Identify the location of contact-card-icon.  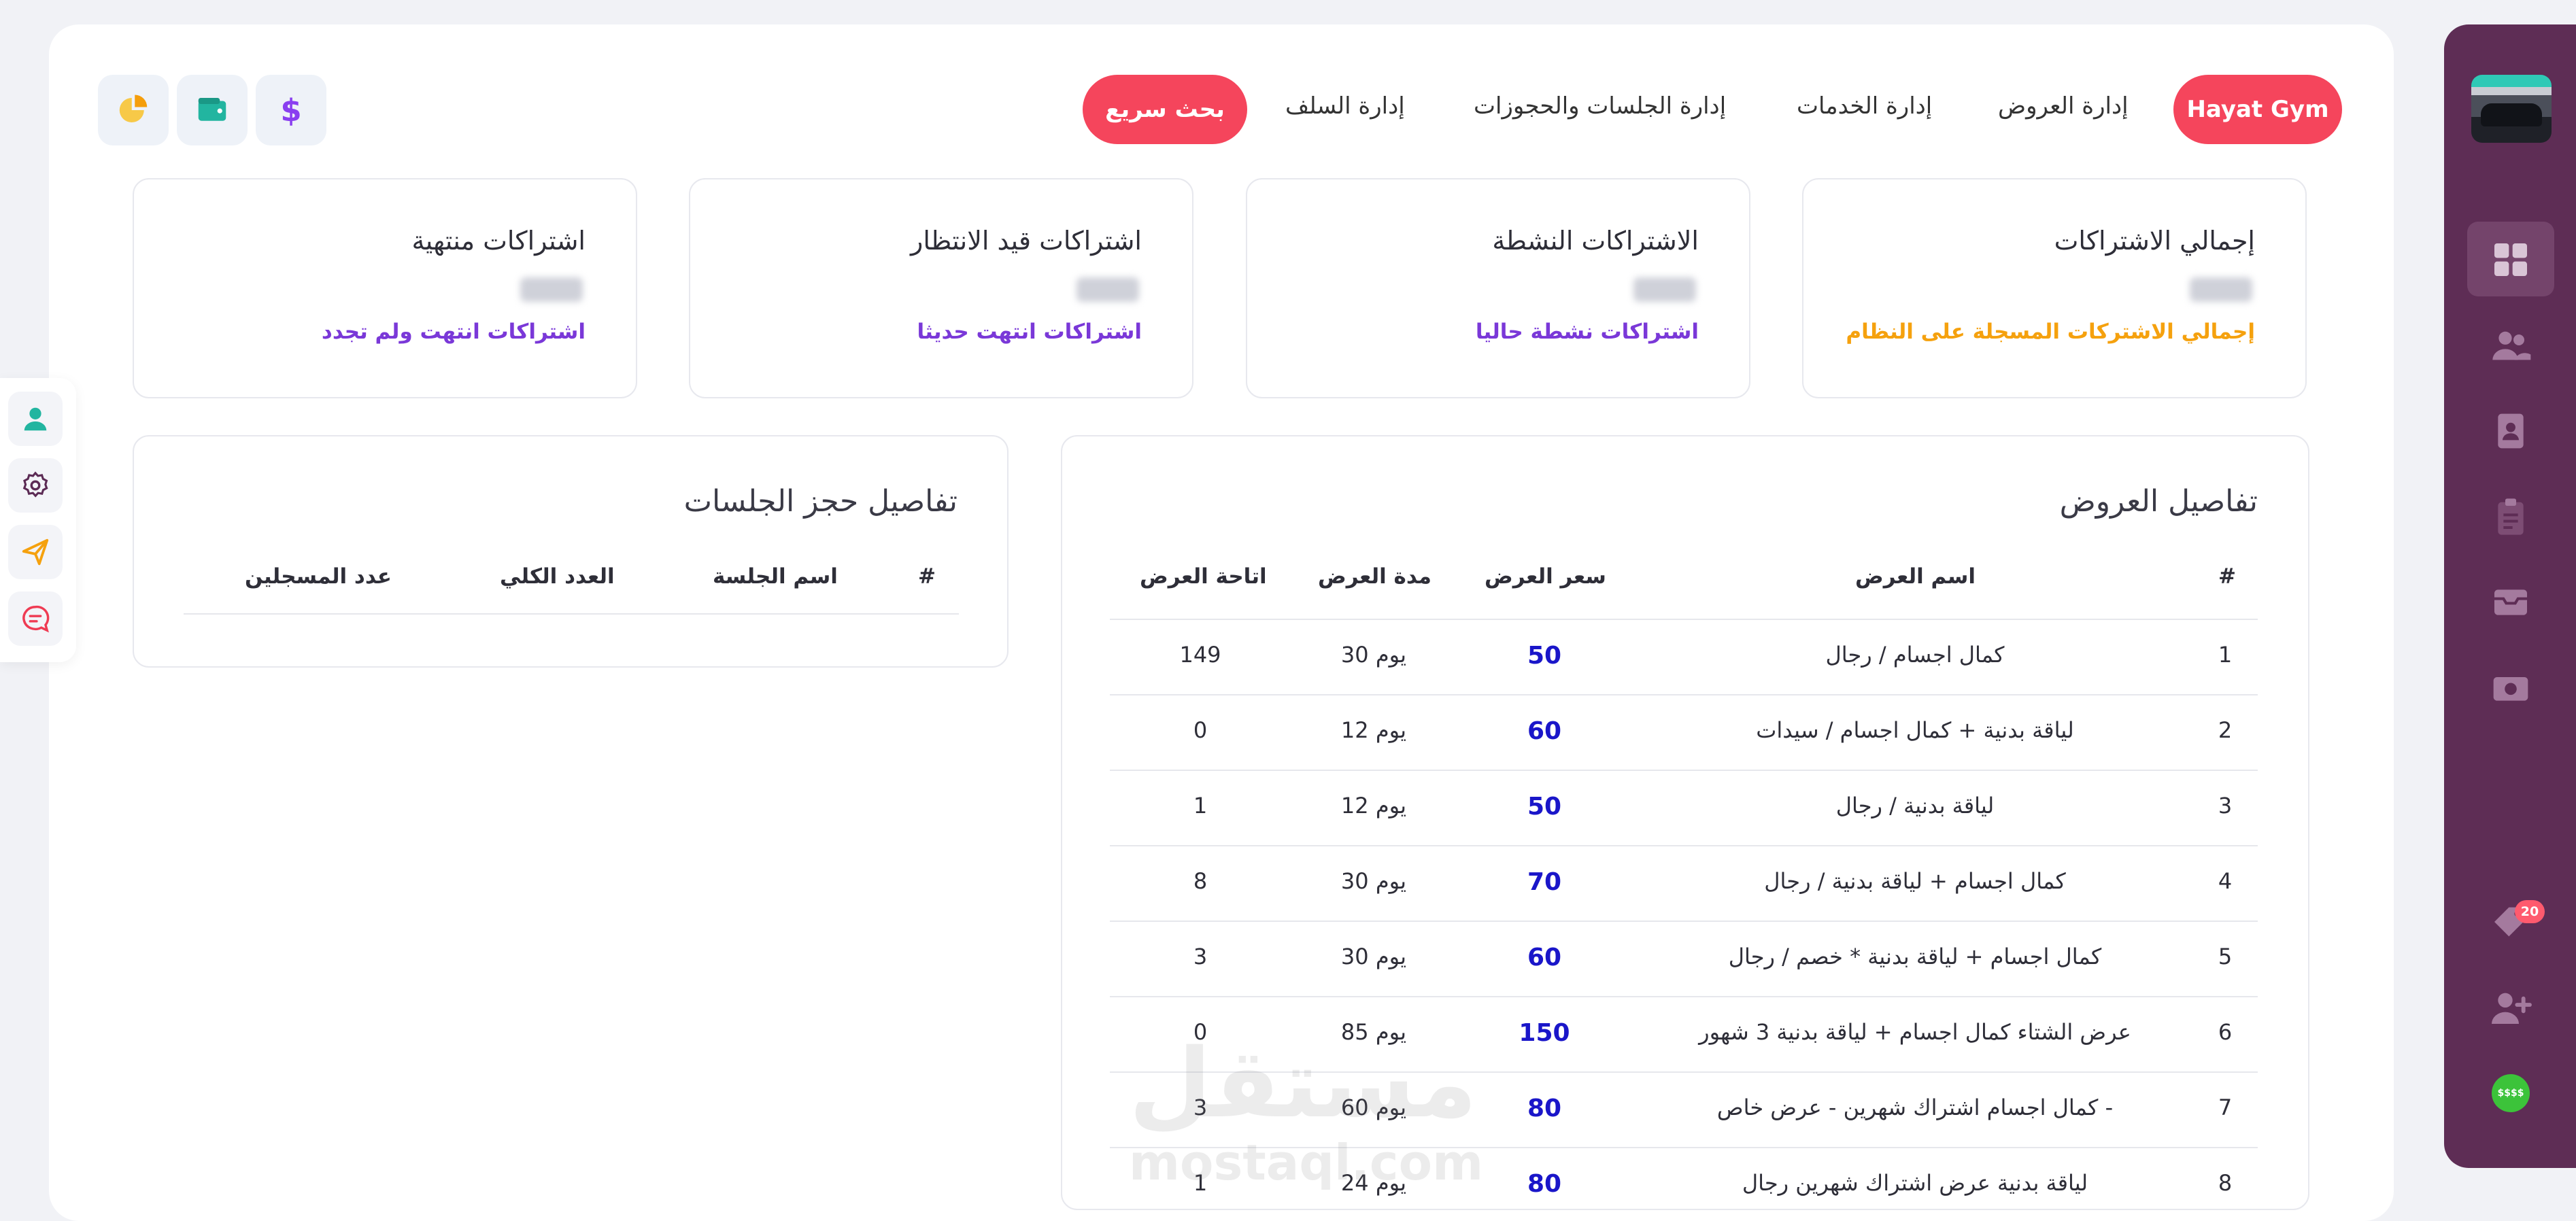
(2511, 431).